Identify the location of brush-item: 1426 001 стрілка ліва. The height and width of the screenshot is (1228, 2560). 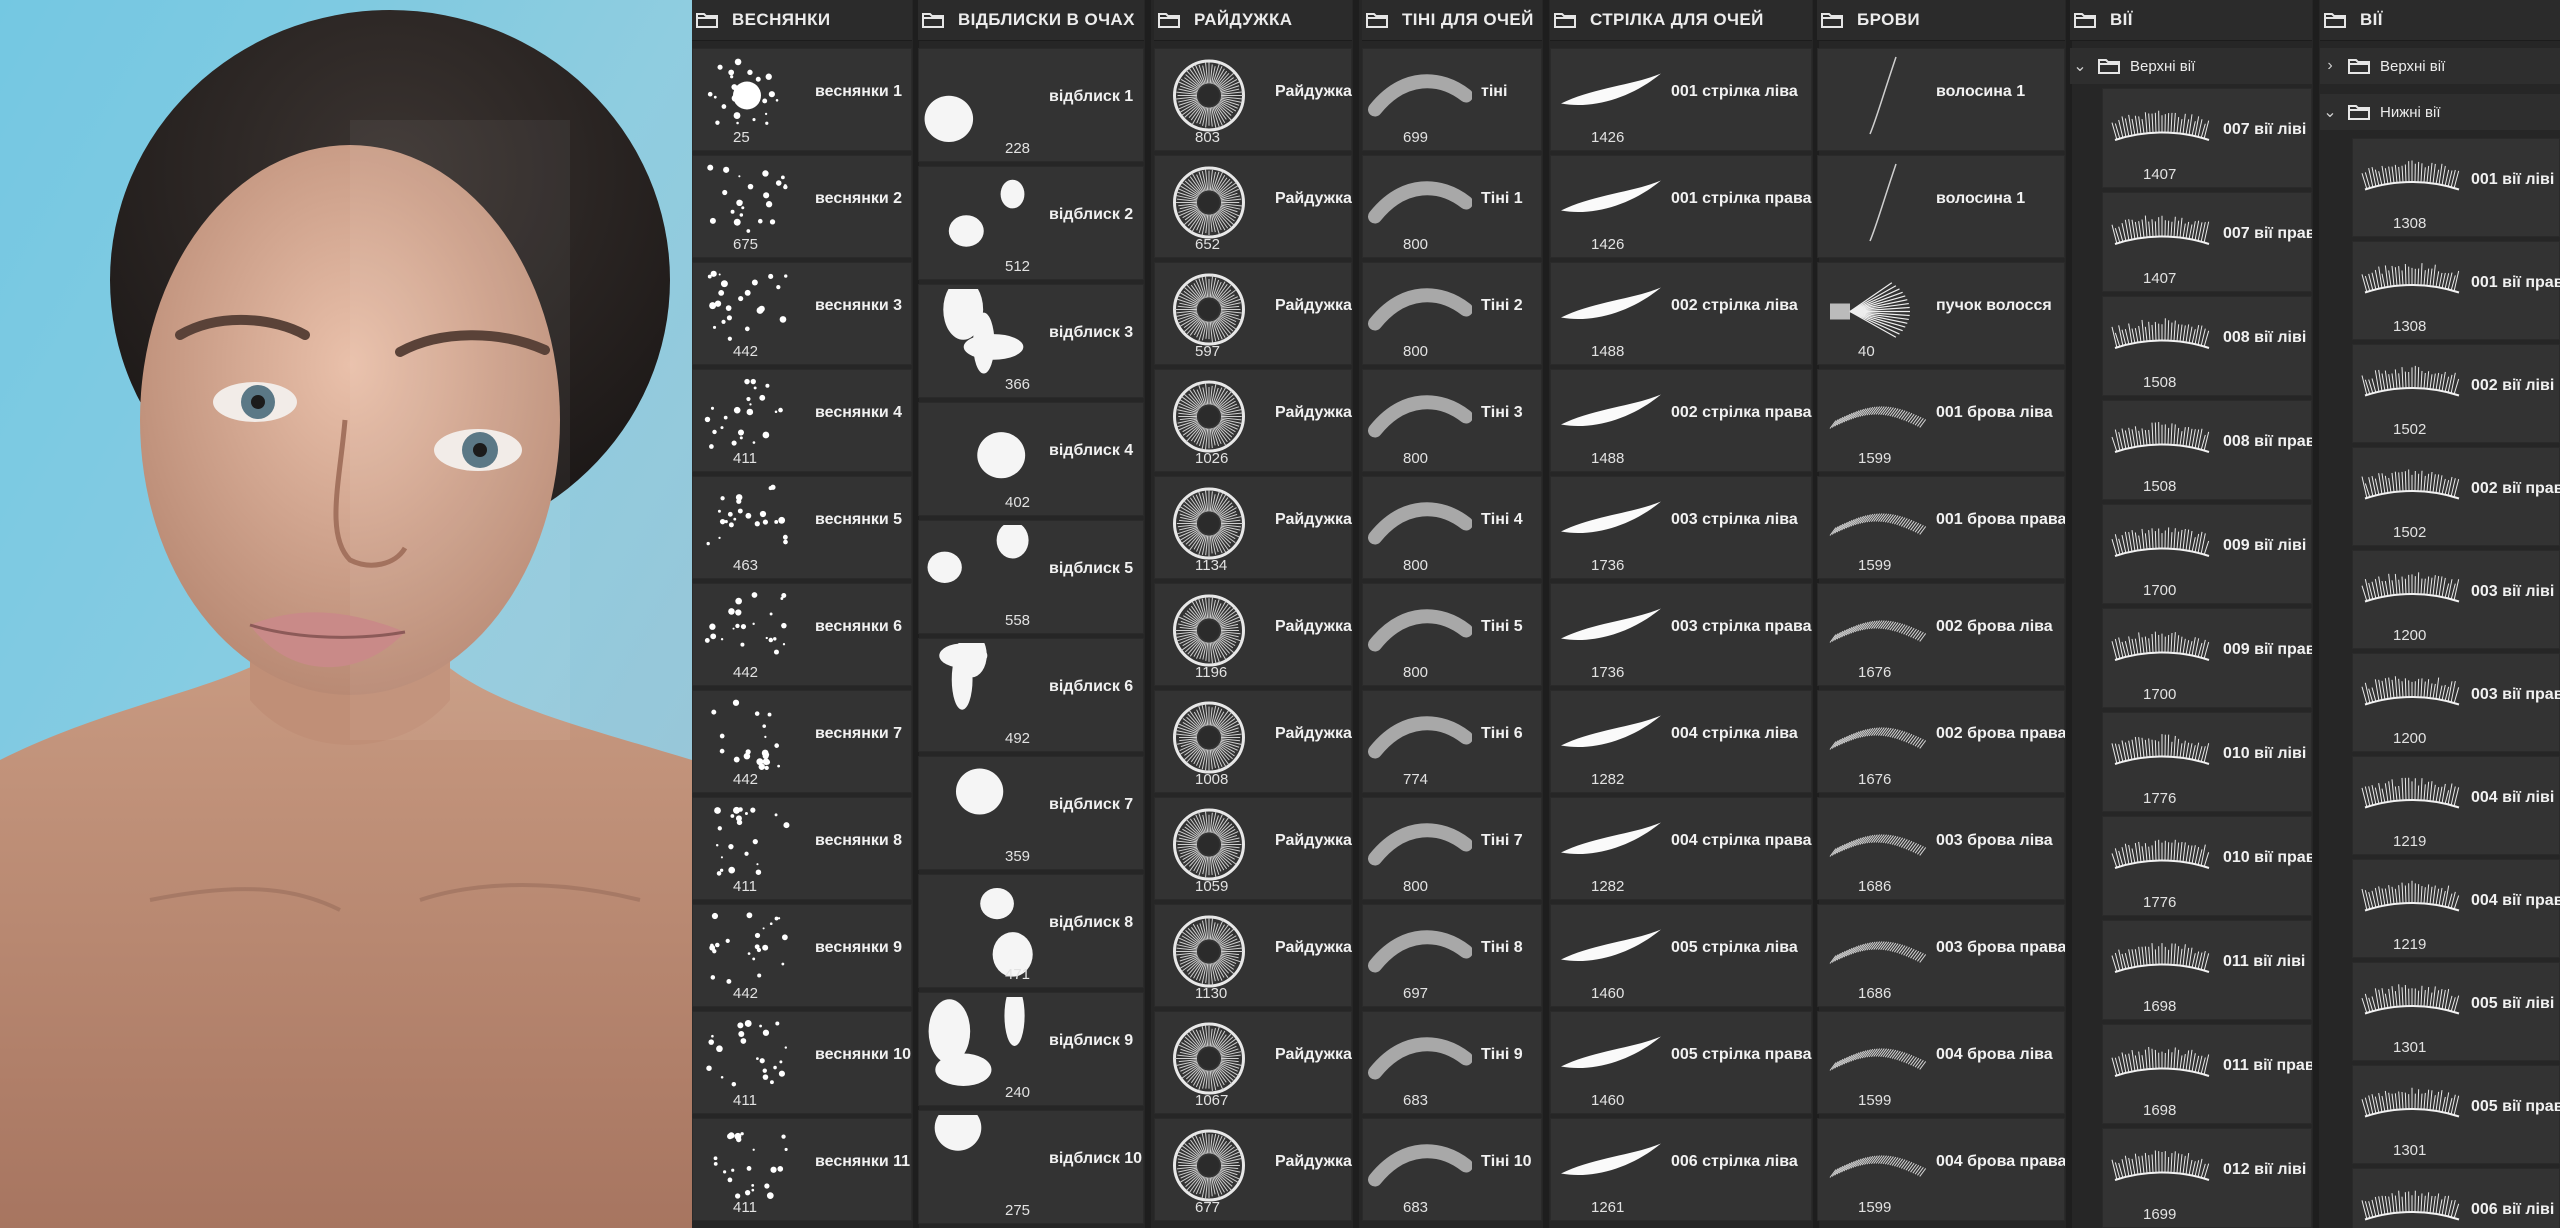
(1681, 99).